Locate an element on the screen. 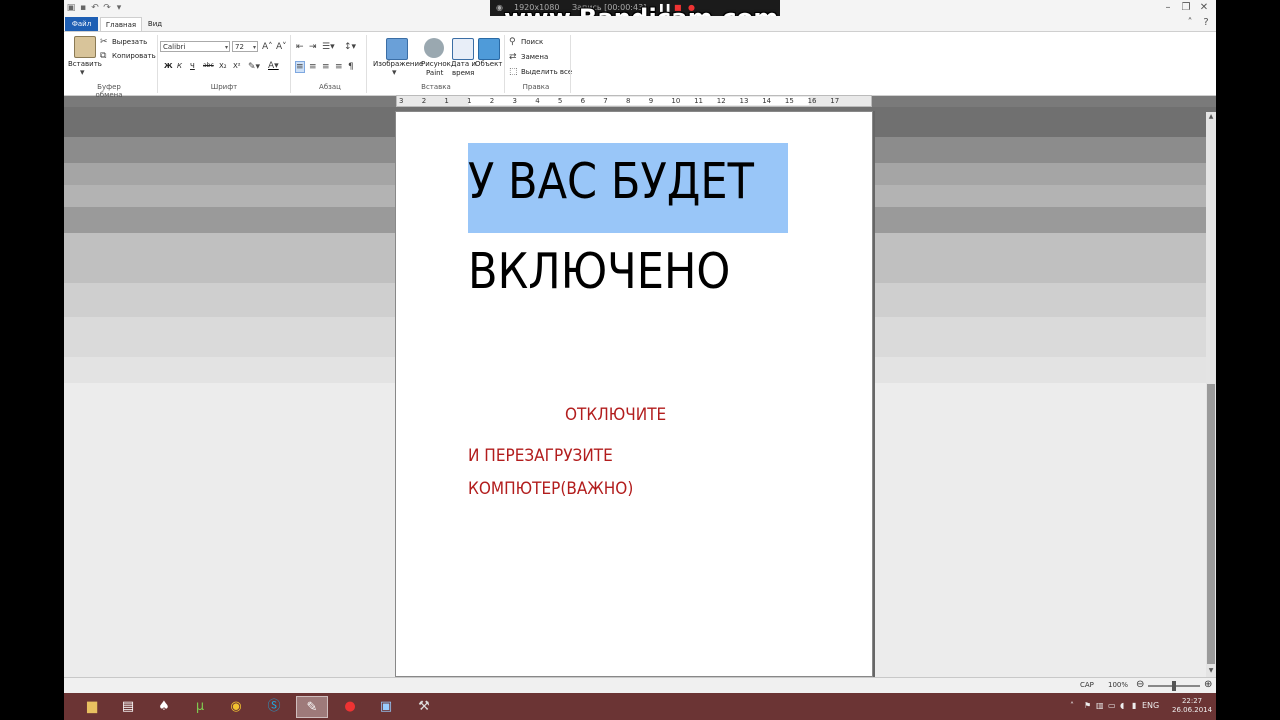 The width and height of the screenshot is (1280, 720). paste-button: Вставить is located at coordinates (85, 64).